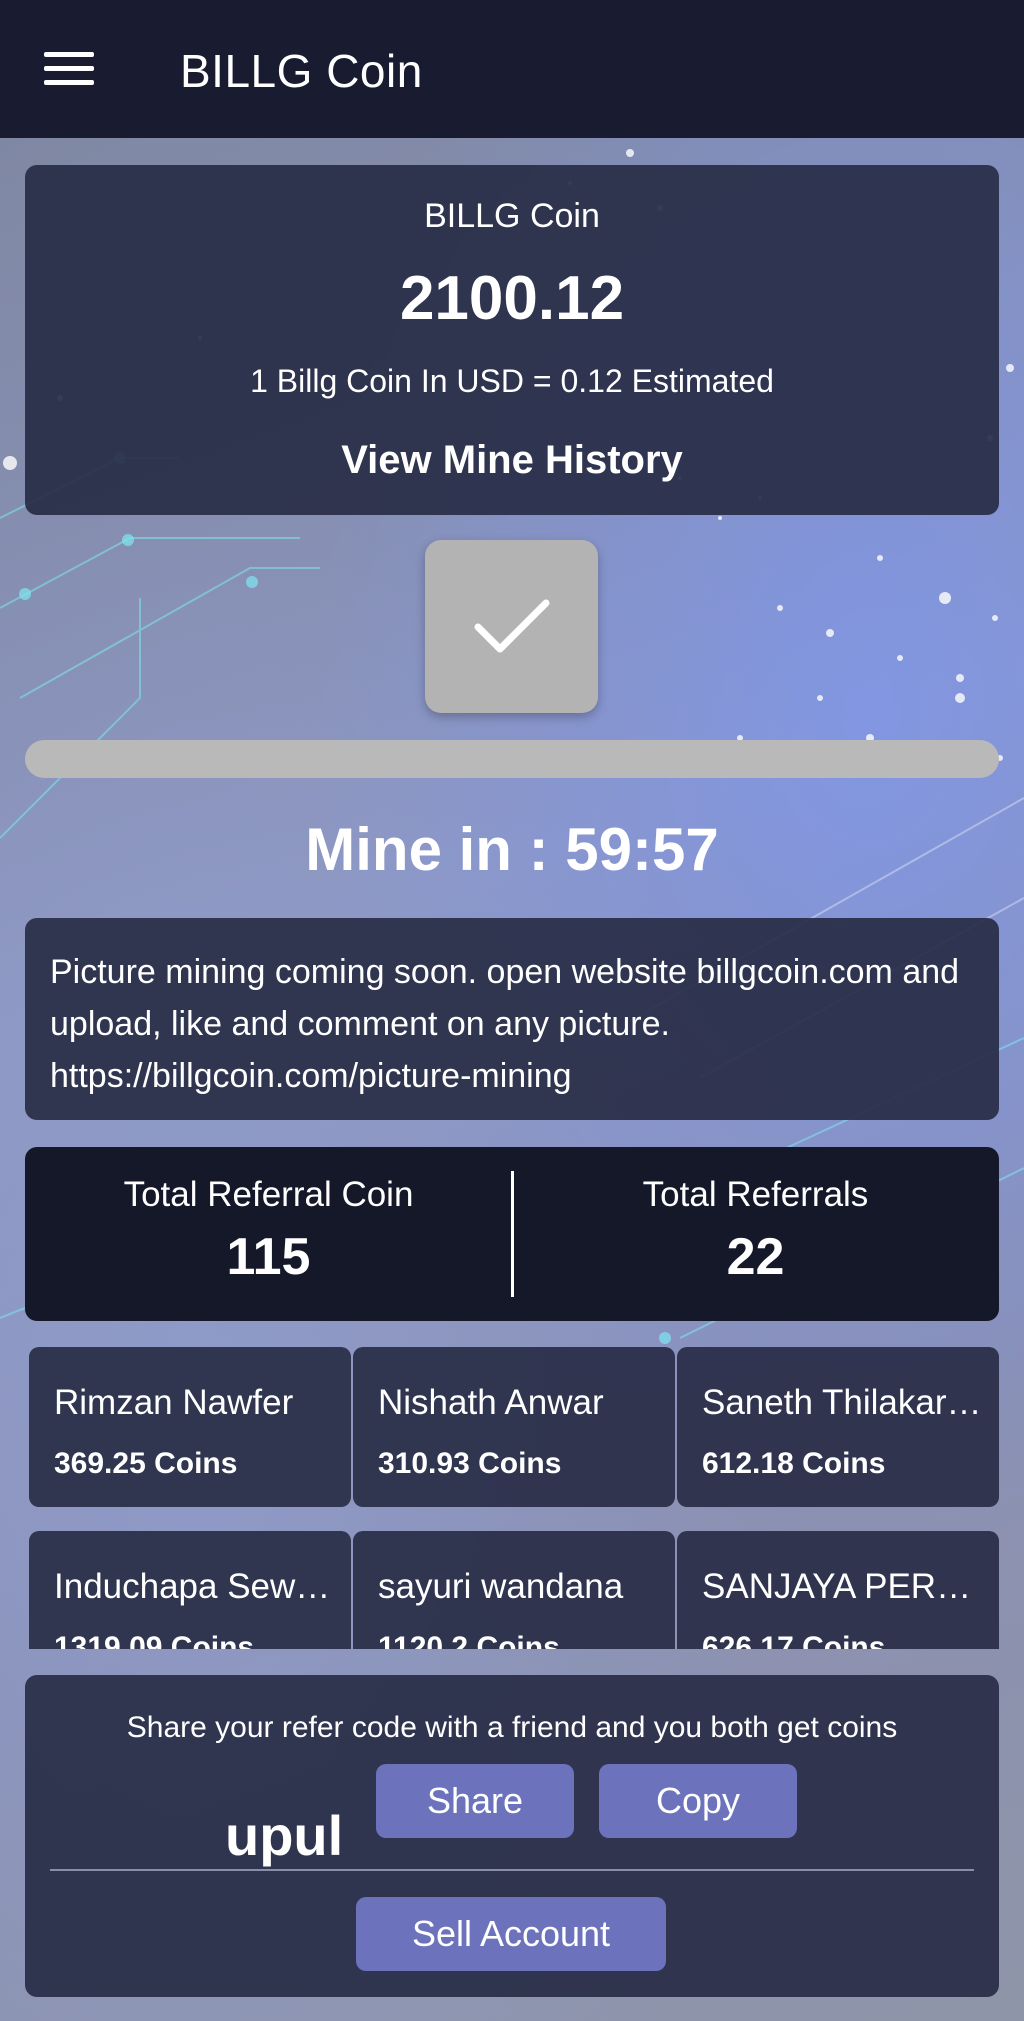 The height and width of the screenshot is (2021, 1024). I want to click on referral-user-coins: 1120.2 Coins, so click(469, 1640).